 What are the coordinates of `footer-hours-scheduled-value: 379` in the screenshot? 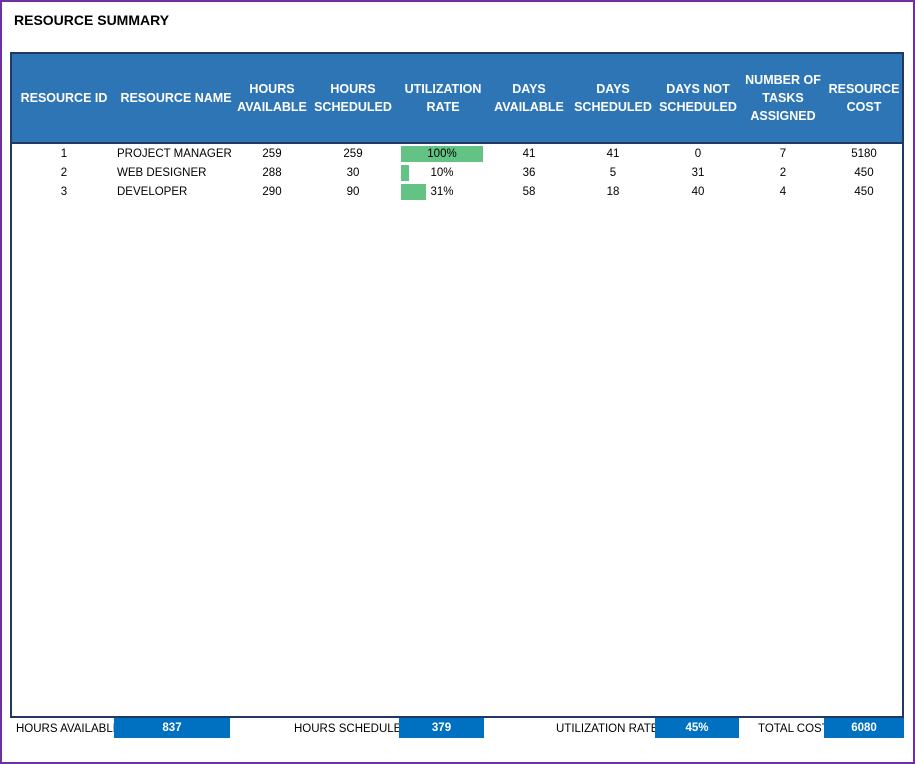 It's located at (441, 728).